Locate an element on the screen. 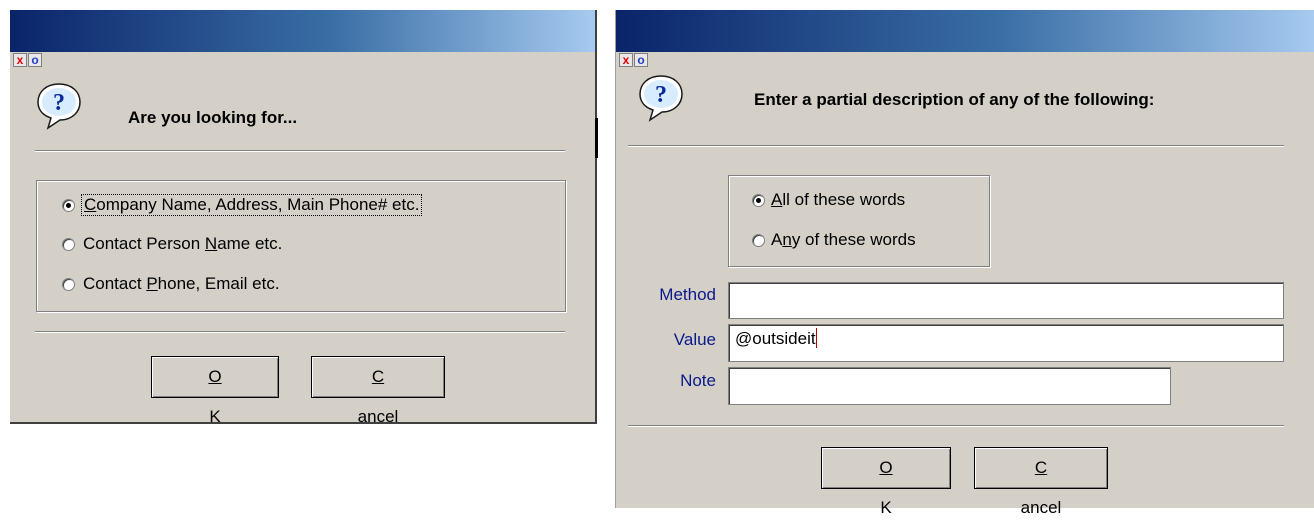 This screenshot has width=1314, height=528. radio-label: Contact Phone, Email etc. is located at coordinates (181, 283).